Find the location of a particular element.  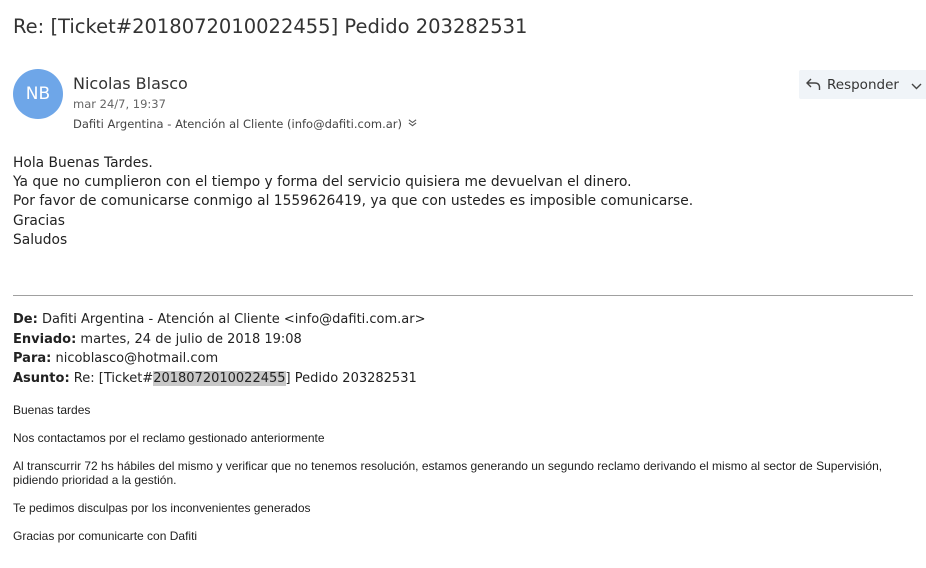

expand-recipients-icon is located at coordinates (412, 124).